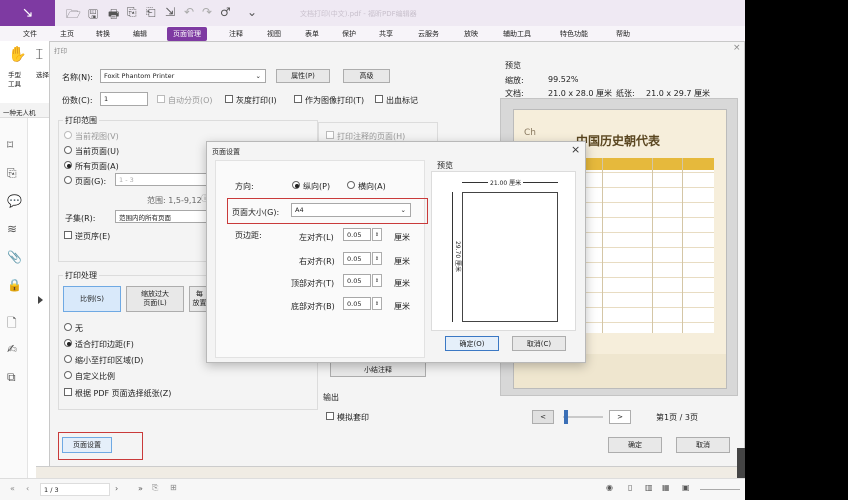 This screenshot has width=848, height=500. I want to click on menu-view: 视图, so click(274, 34).